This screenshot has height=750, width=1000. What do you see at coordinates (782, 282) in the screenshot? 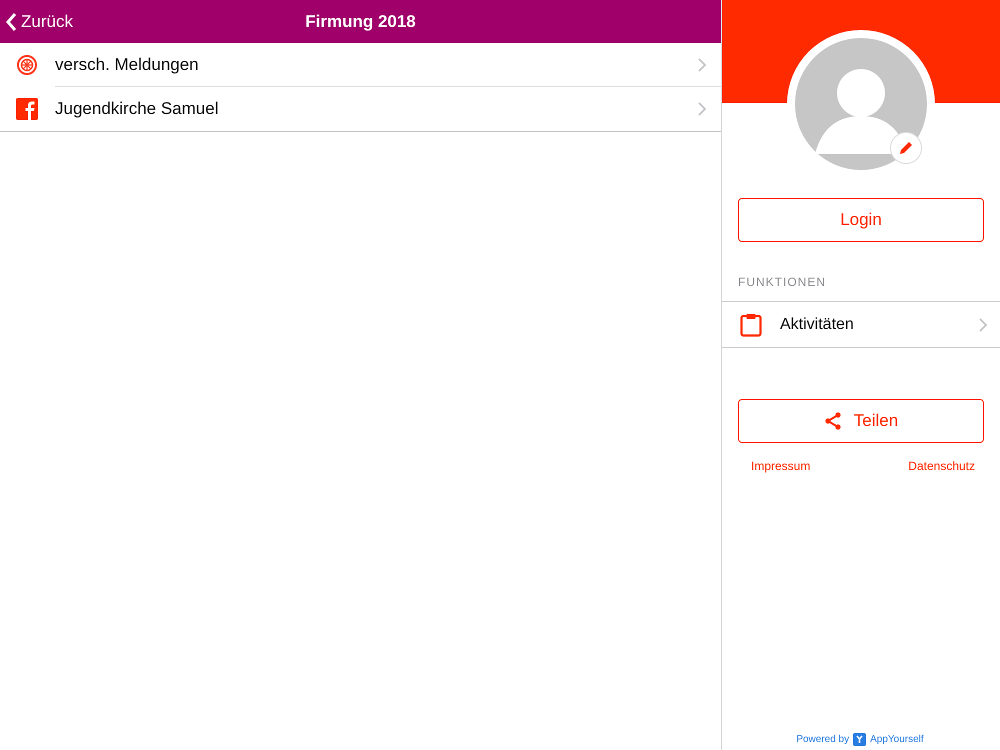
I see `section-heading: FUNKTIONEN` at bounding box center [782, 282].